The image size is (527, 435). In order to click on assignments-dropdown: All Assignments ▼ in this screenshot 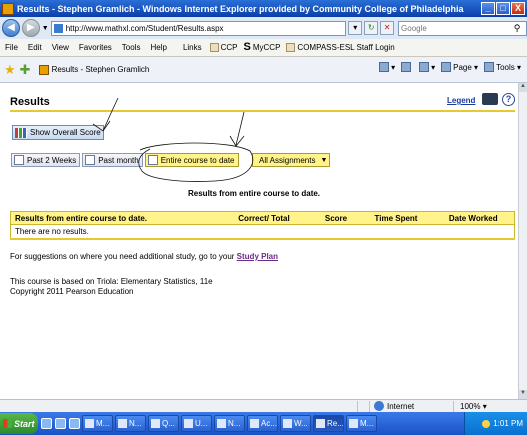, I will do `click(291, 160)`.